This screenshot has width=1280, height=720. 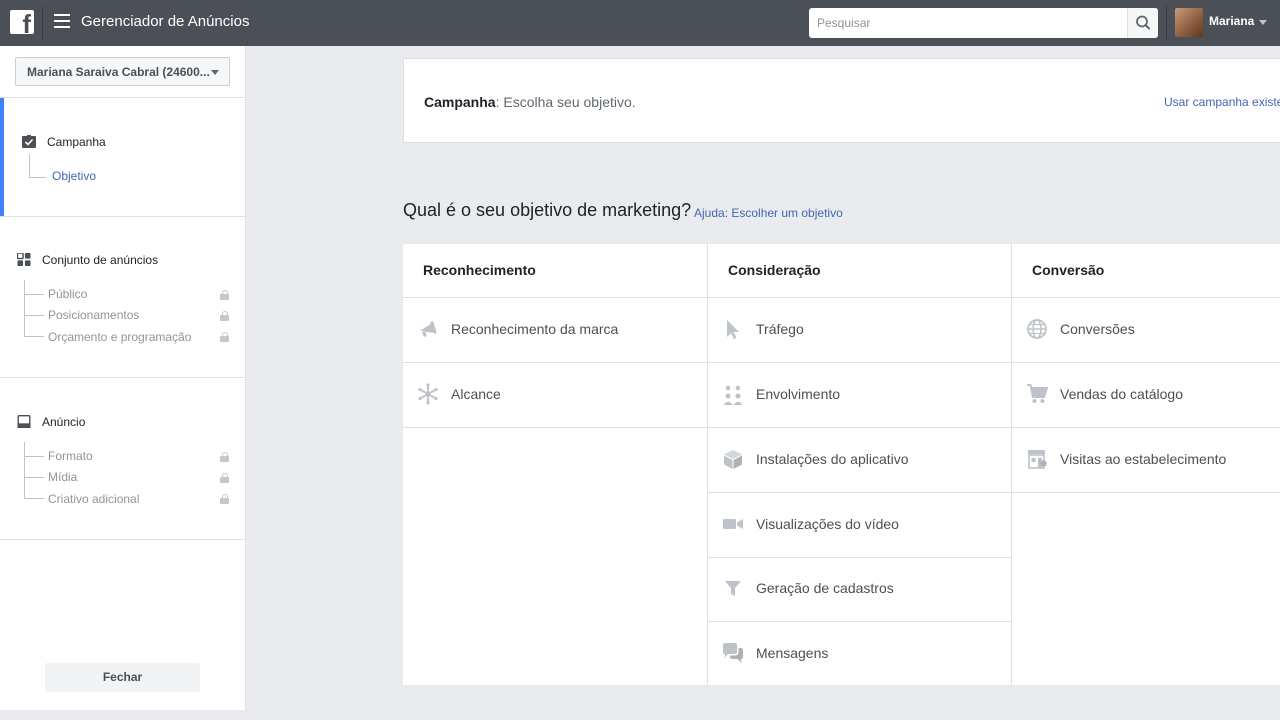 What do you see at coordinates (1146, 330) in the screenshot?
I see `objective-option: Conversões` at bounding box center [1146, 330].